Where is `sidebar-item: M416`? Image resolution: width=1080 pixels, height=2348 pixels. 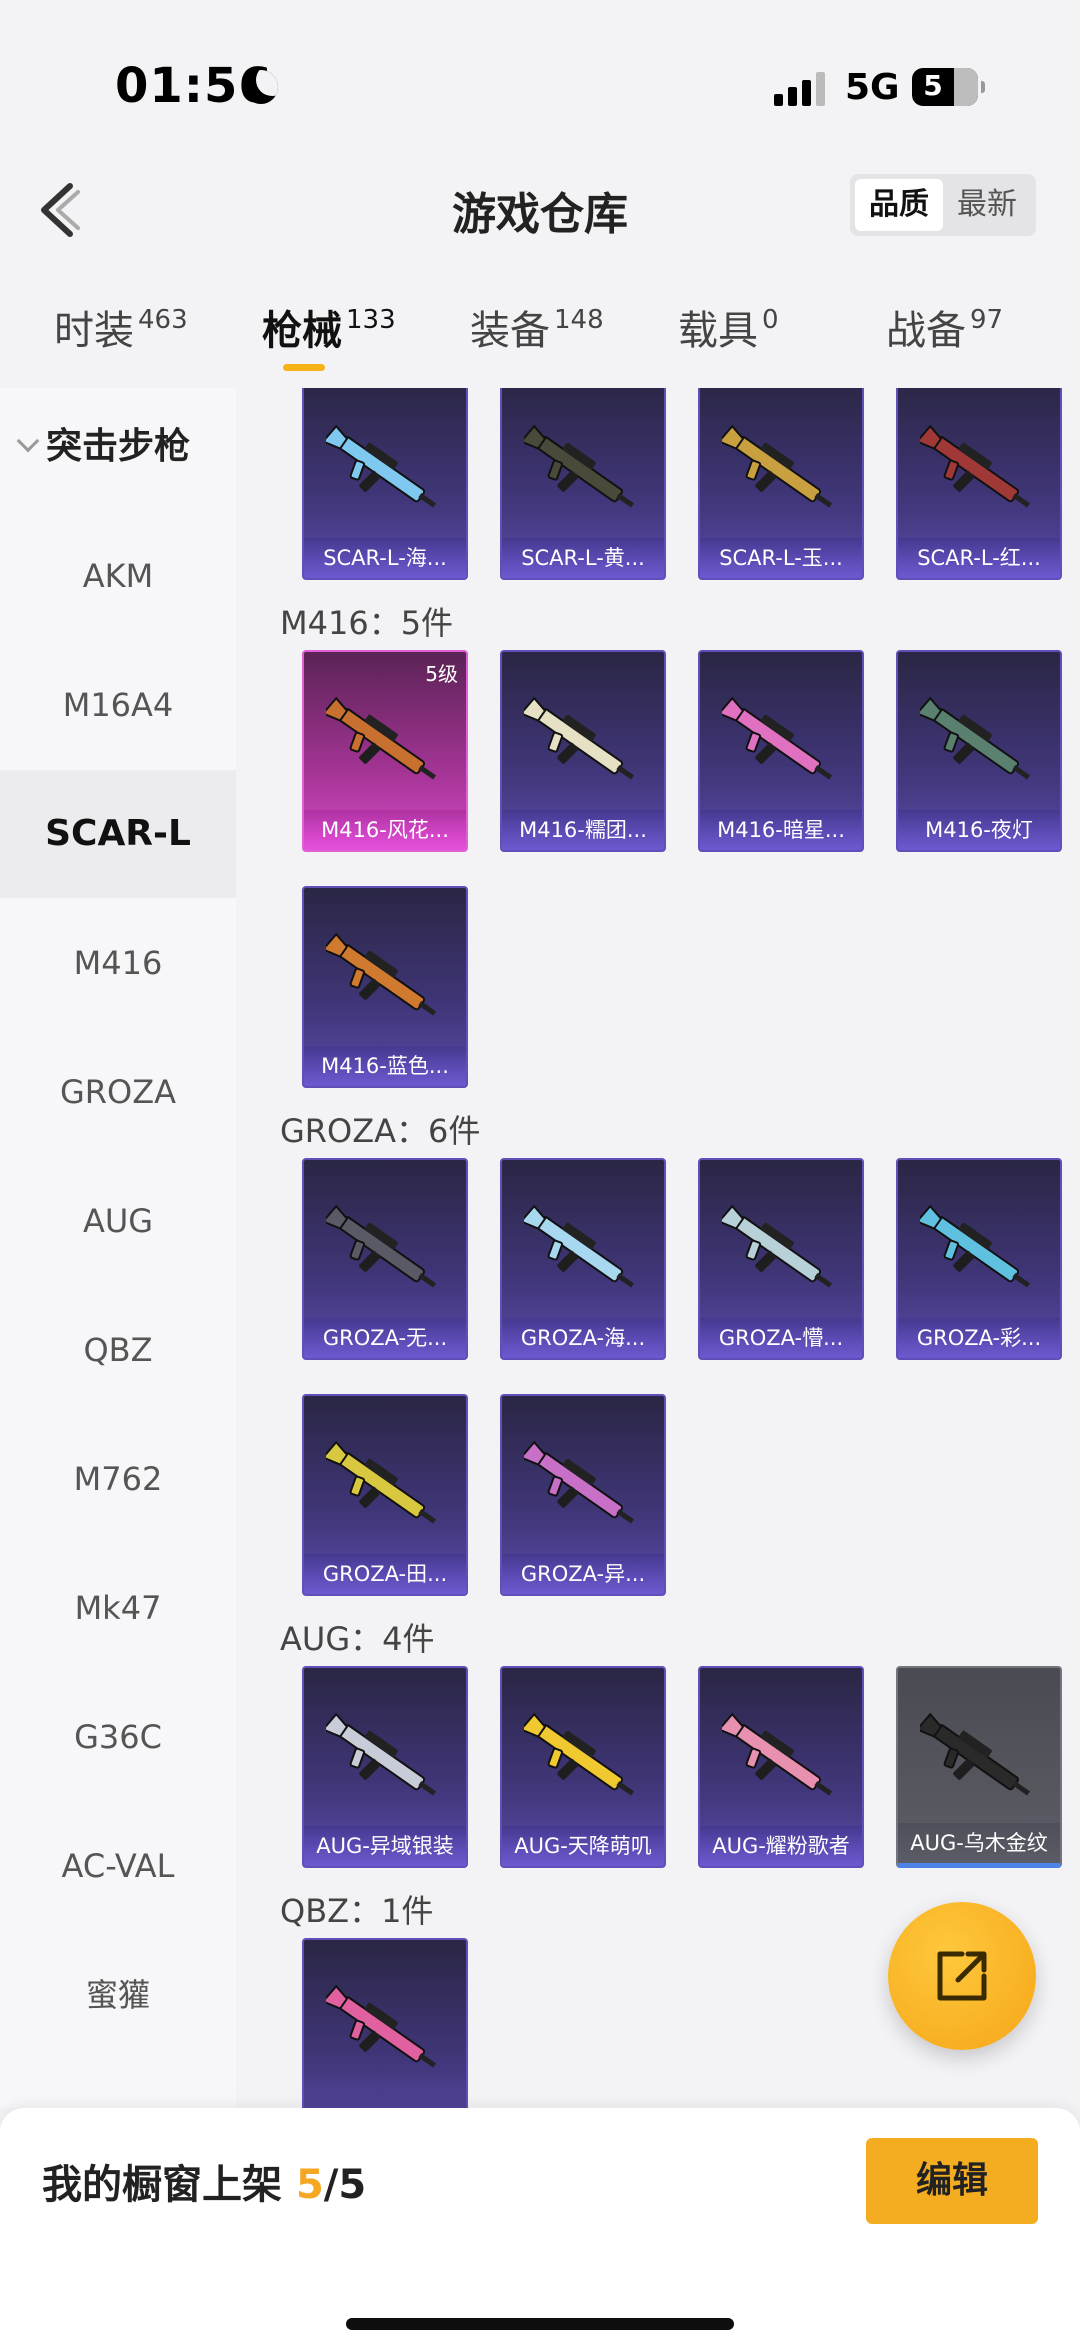 sidebar-item: M416 is located at coordinates (118, 963).